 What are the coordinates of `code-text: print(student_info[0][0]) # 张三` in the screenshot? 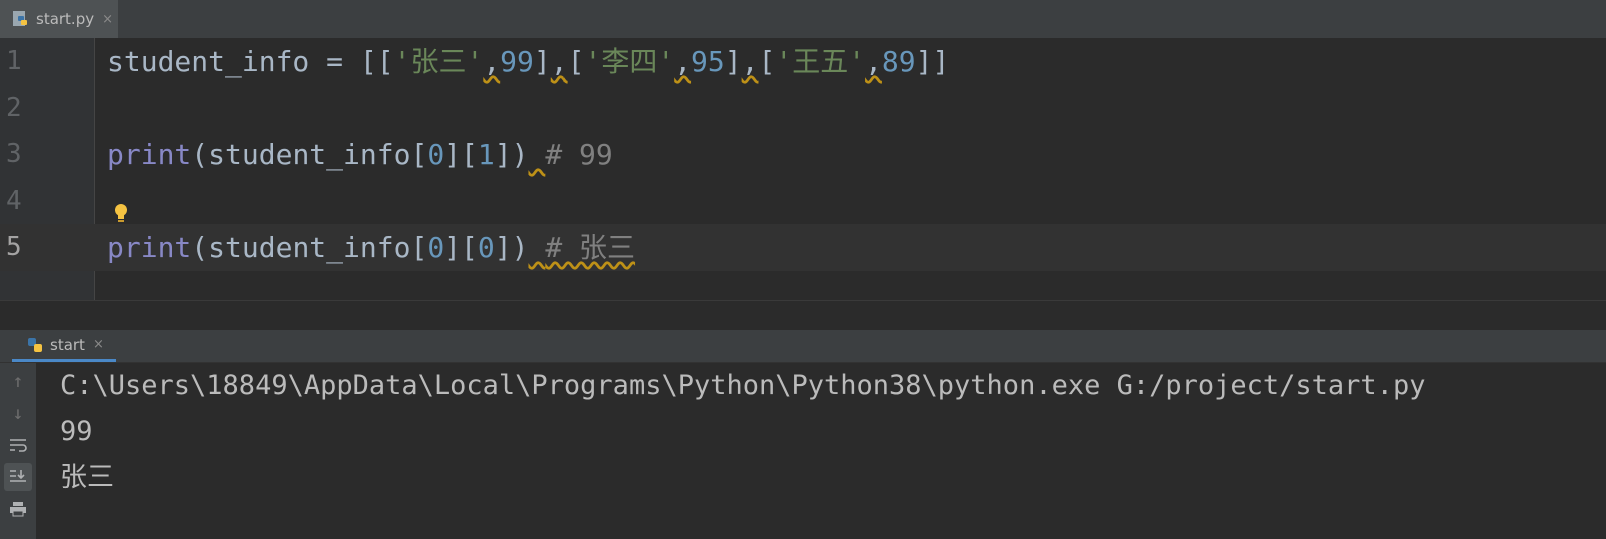 It's located at (371, 247).